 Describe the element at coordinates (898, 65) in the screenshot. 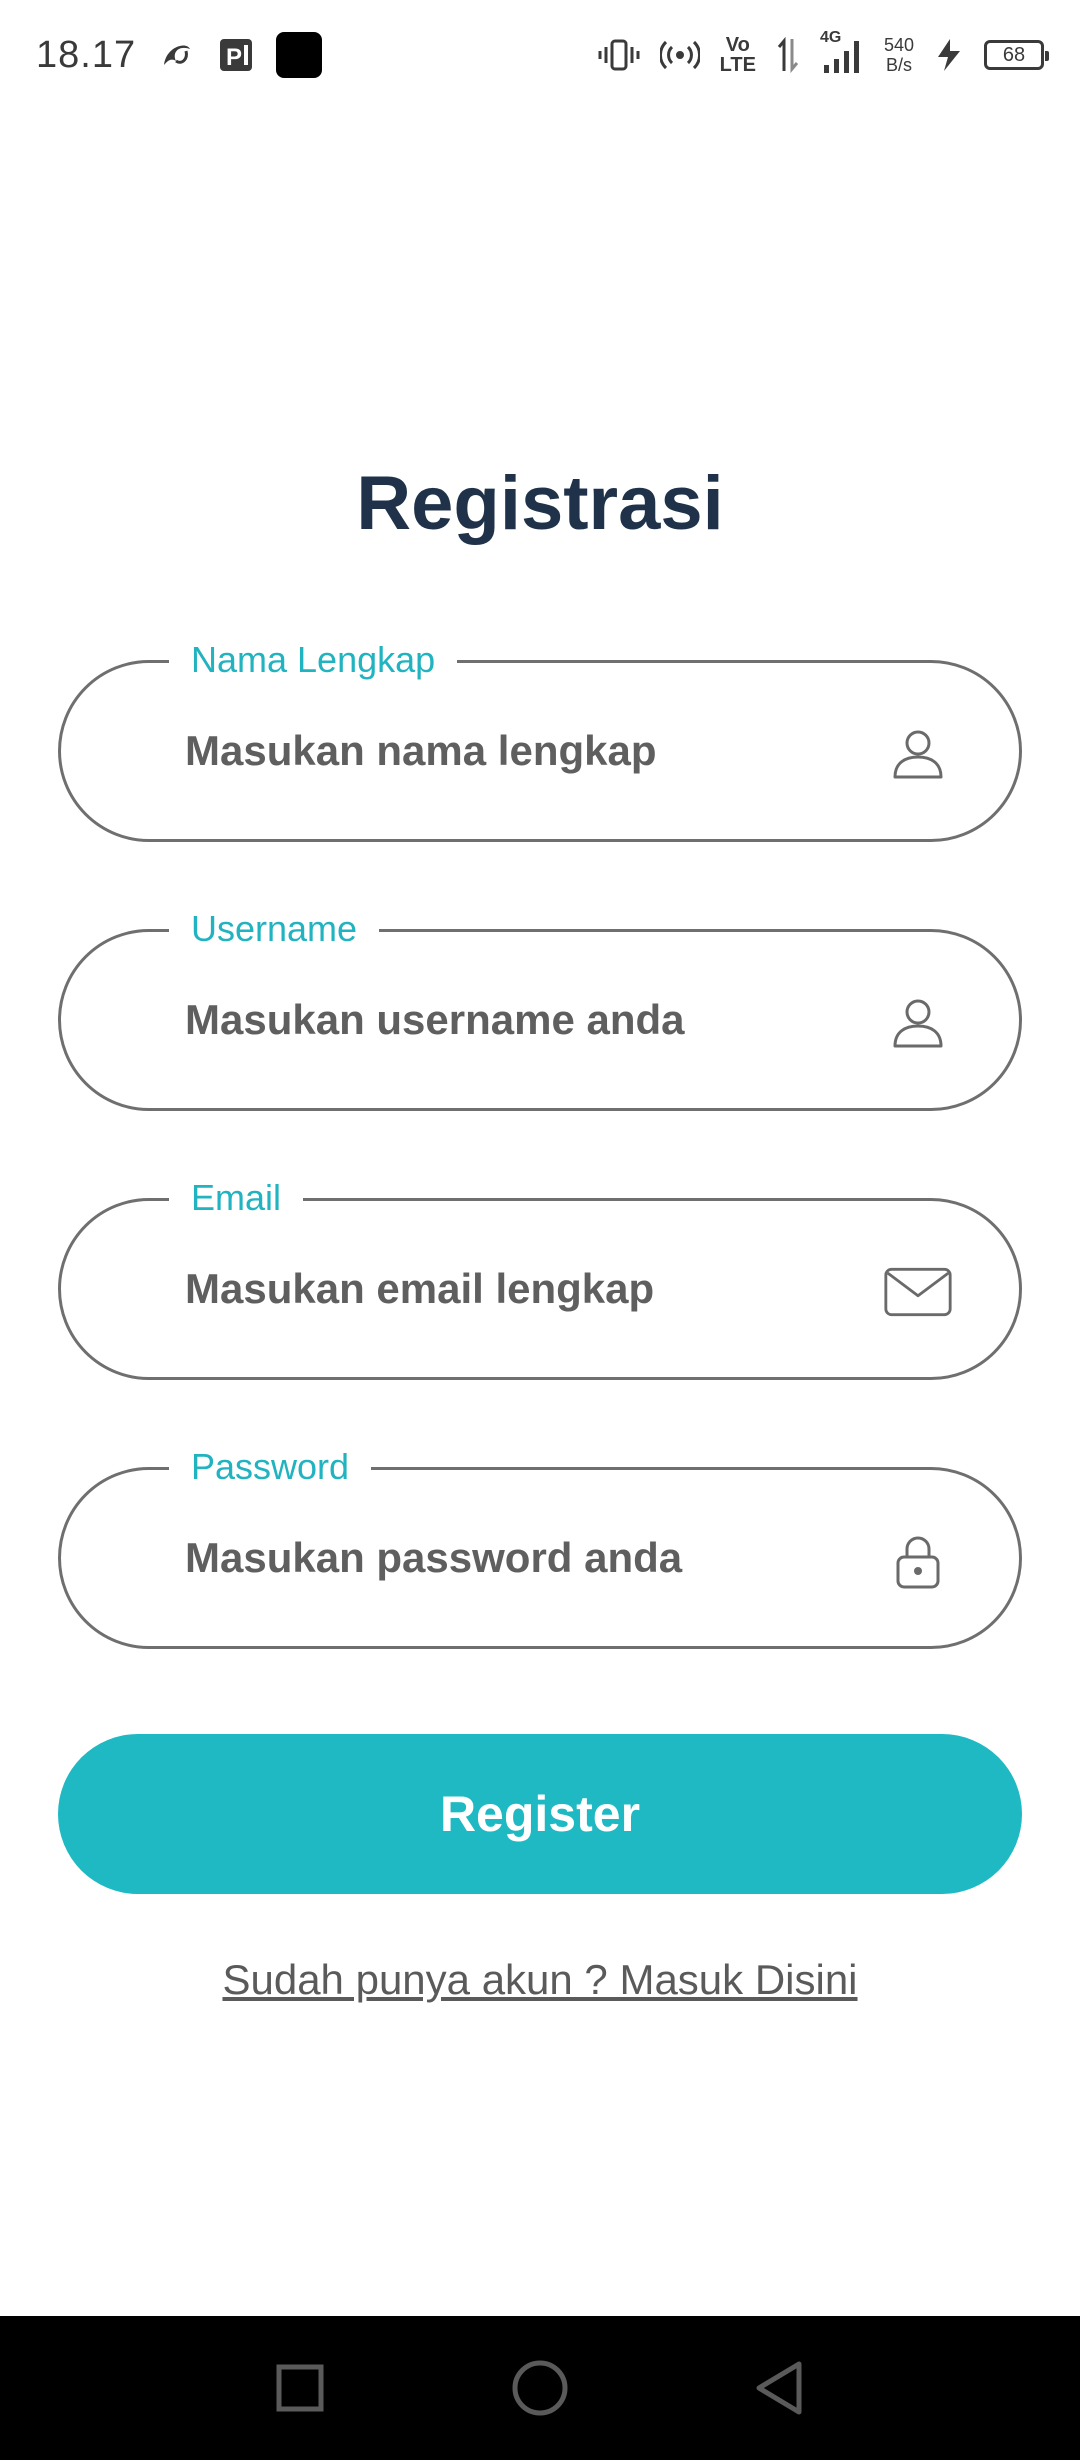

I see `speed-unit: B/s` at that location.